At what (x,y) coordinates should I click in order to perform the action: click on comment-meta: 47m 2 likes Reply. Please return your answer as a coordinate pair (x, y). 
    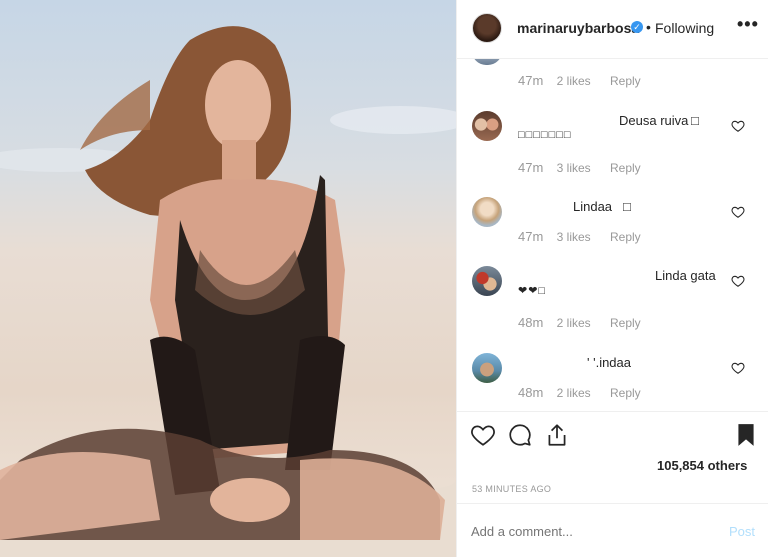
    Looking at the image, I should click on (579, 80).